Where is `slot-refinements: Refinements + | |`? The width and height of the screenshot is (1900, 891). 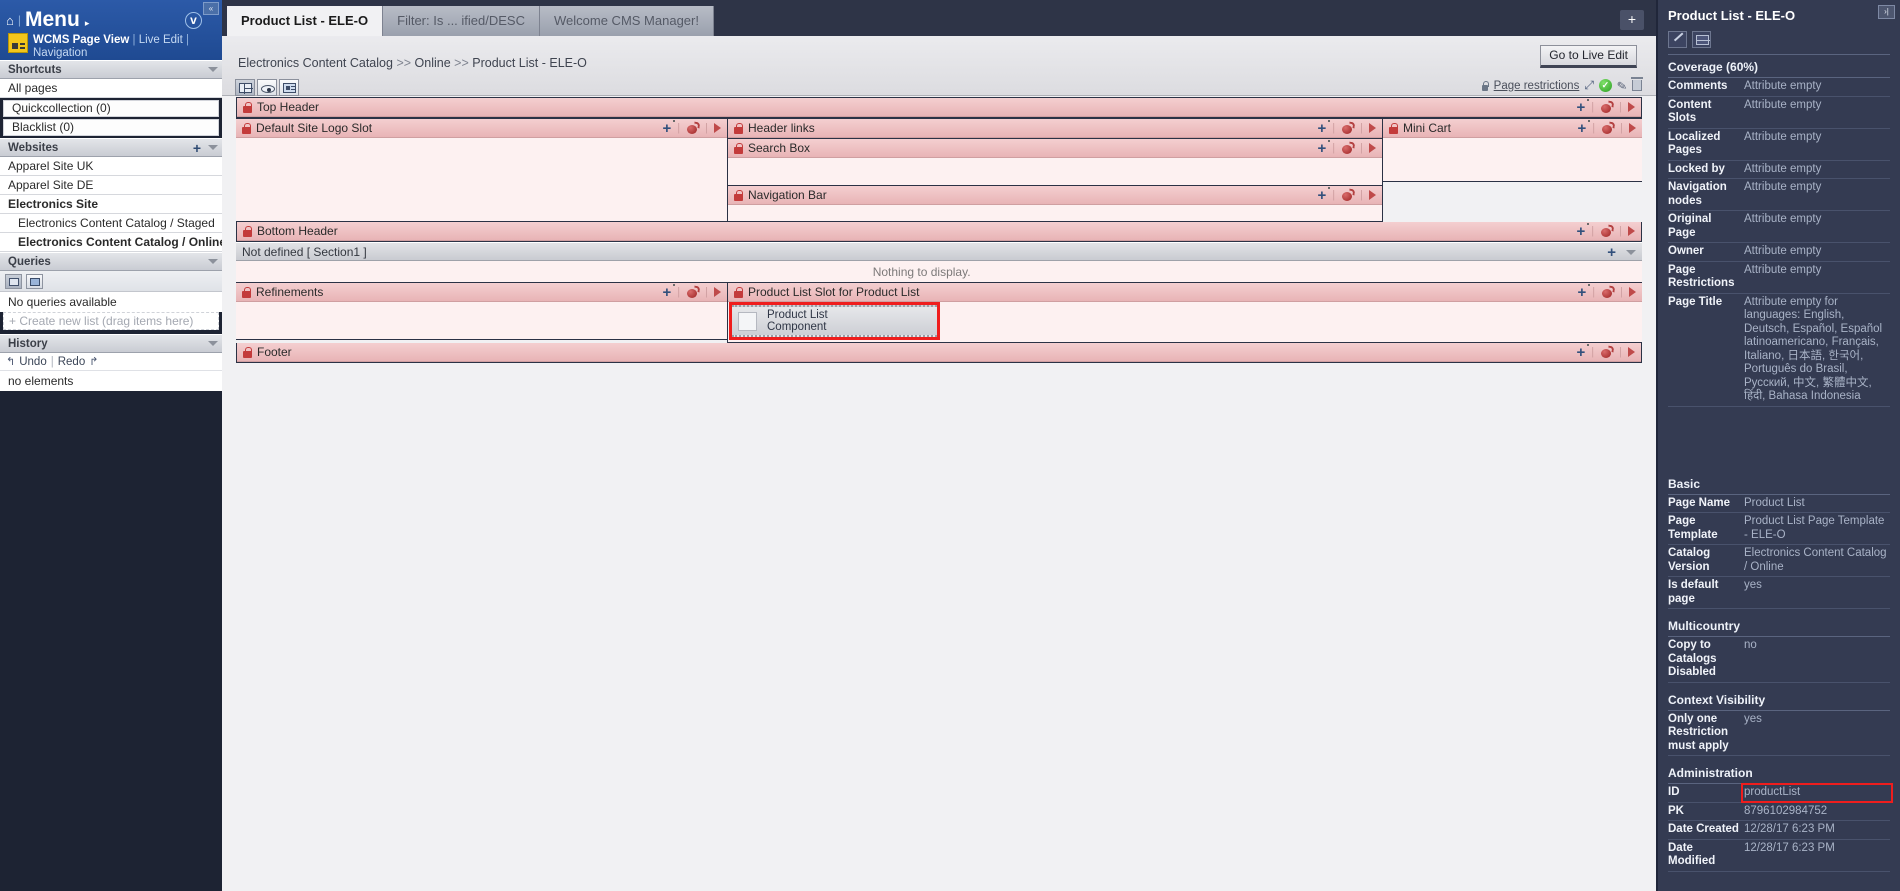
slot-refinements: Refinements + | | is located at coordinates (481, 313).